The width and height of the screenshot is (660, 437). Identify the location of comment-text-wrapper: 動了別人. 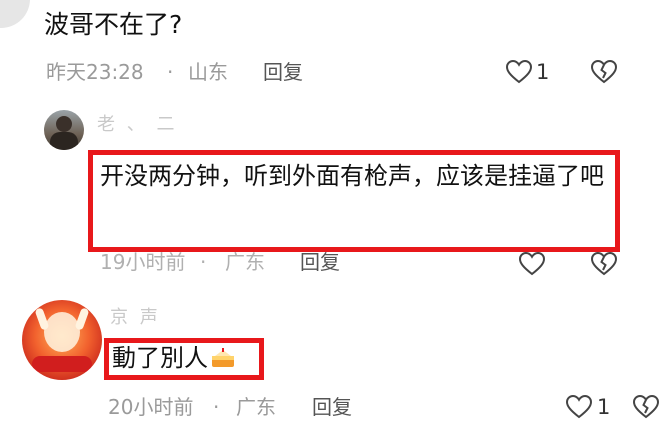
(173, 358).